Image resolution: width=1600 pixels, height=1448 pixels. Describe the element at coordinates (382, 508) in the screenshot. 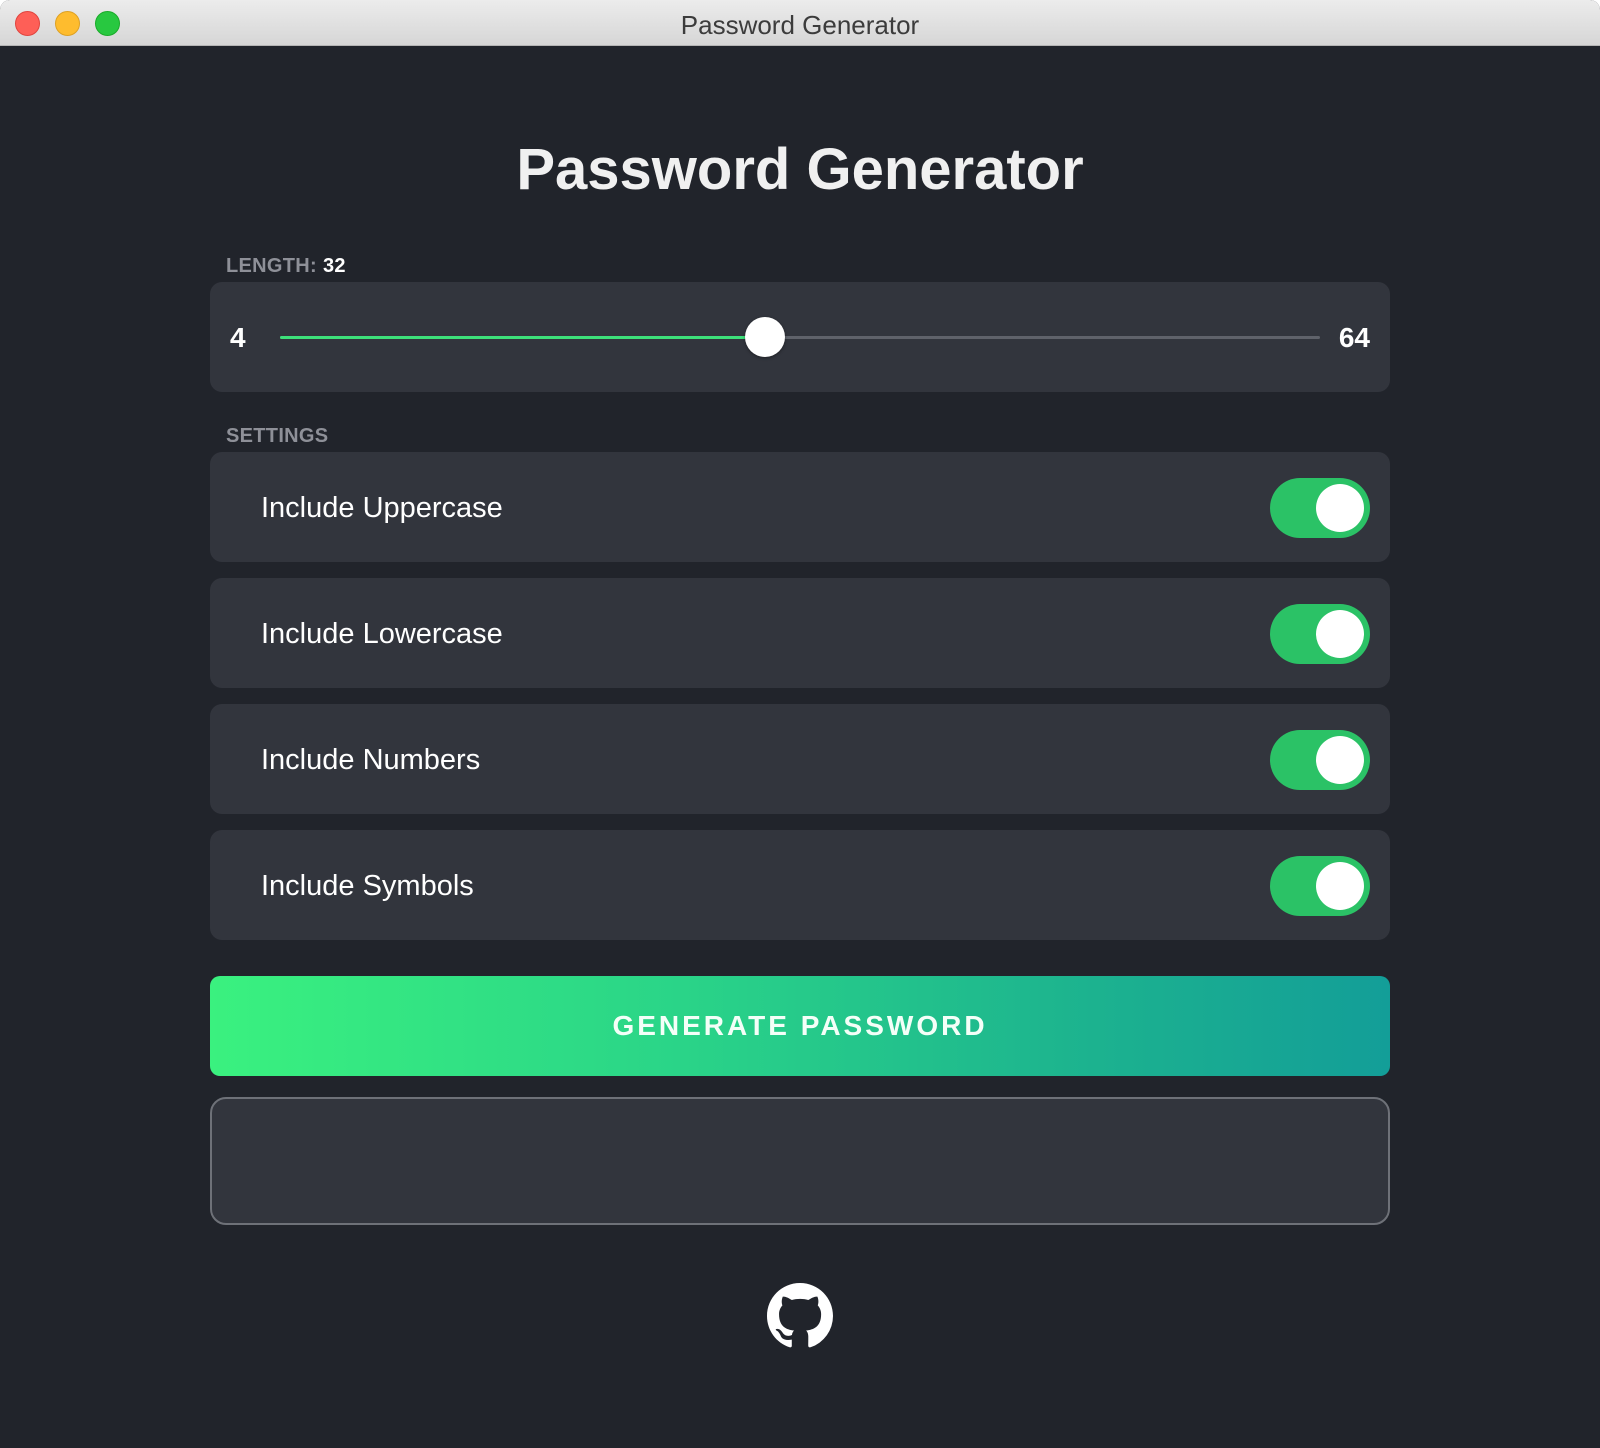

I see `setting-label: Include Uppercase` at that location.